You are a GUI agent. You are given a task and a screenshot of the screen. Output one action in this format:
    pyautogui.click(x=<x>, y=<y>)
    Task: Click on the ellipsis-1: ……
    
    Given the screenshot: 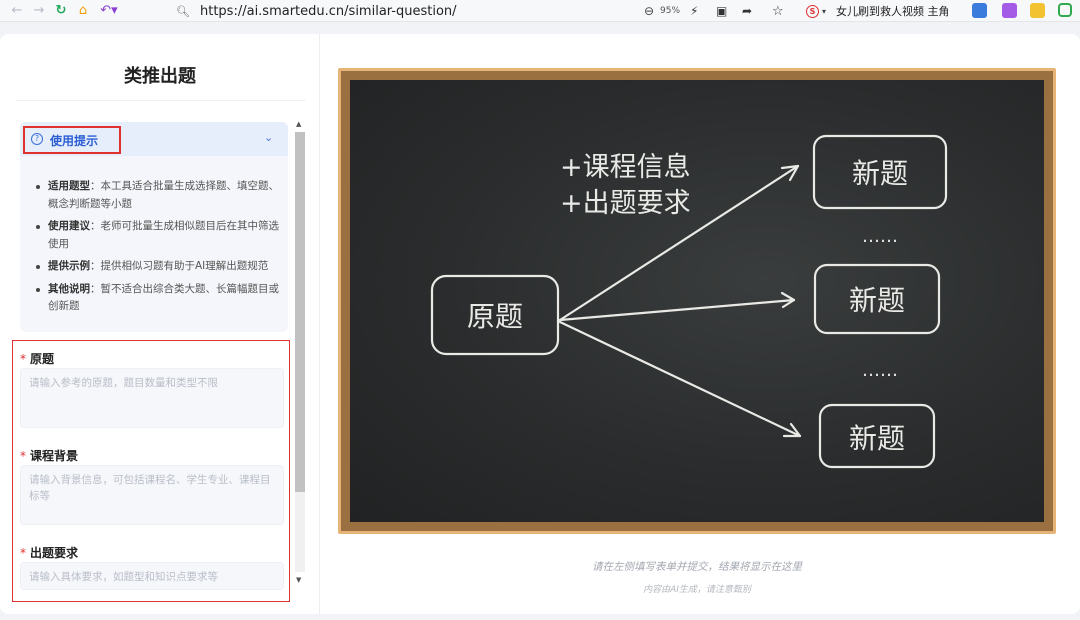 What is the action you would take?
    pyautogui.click(x=880, y=236)
    